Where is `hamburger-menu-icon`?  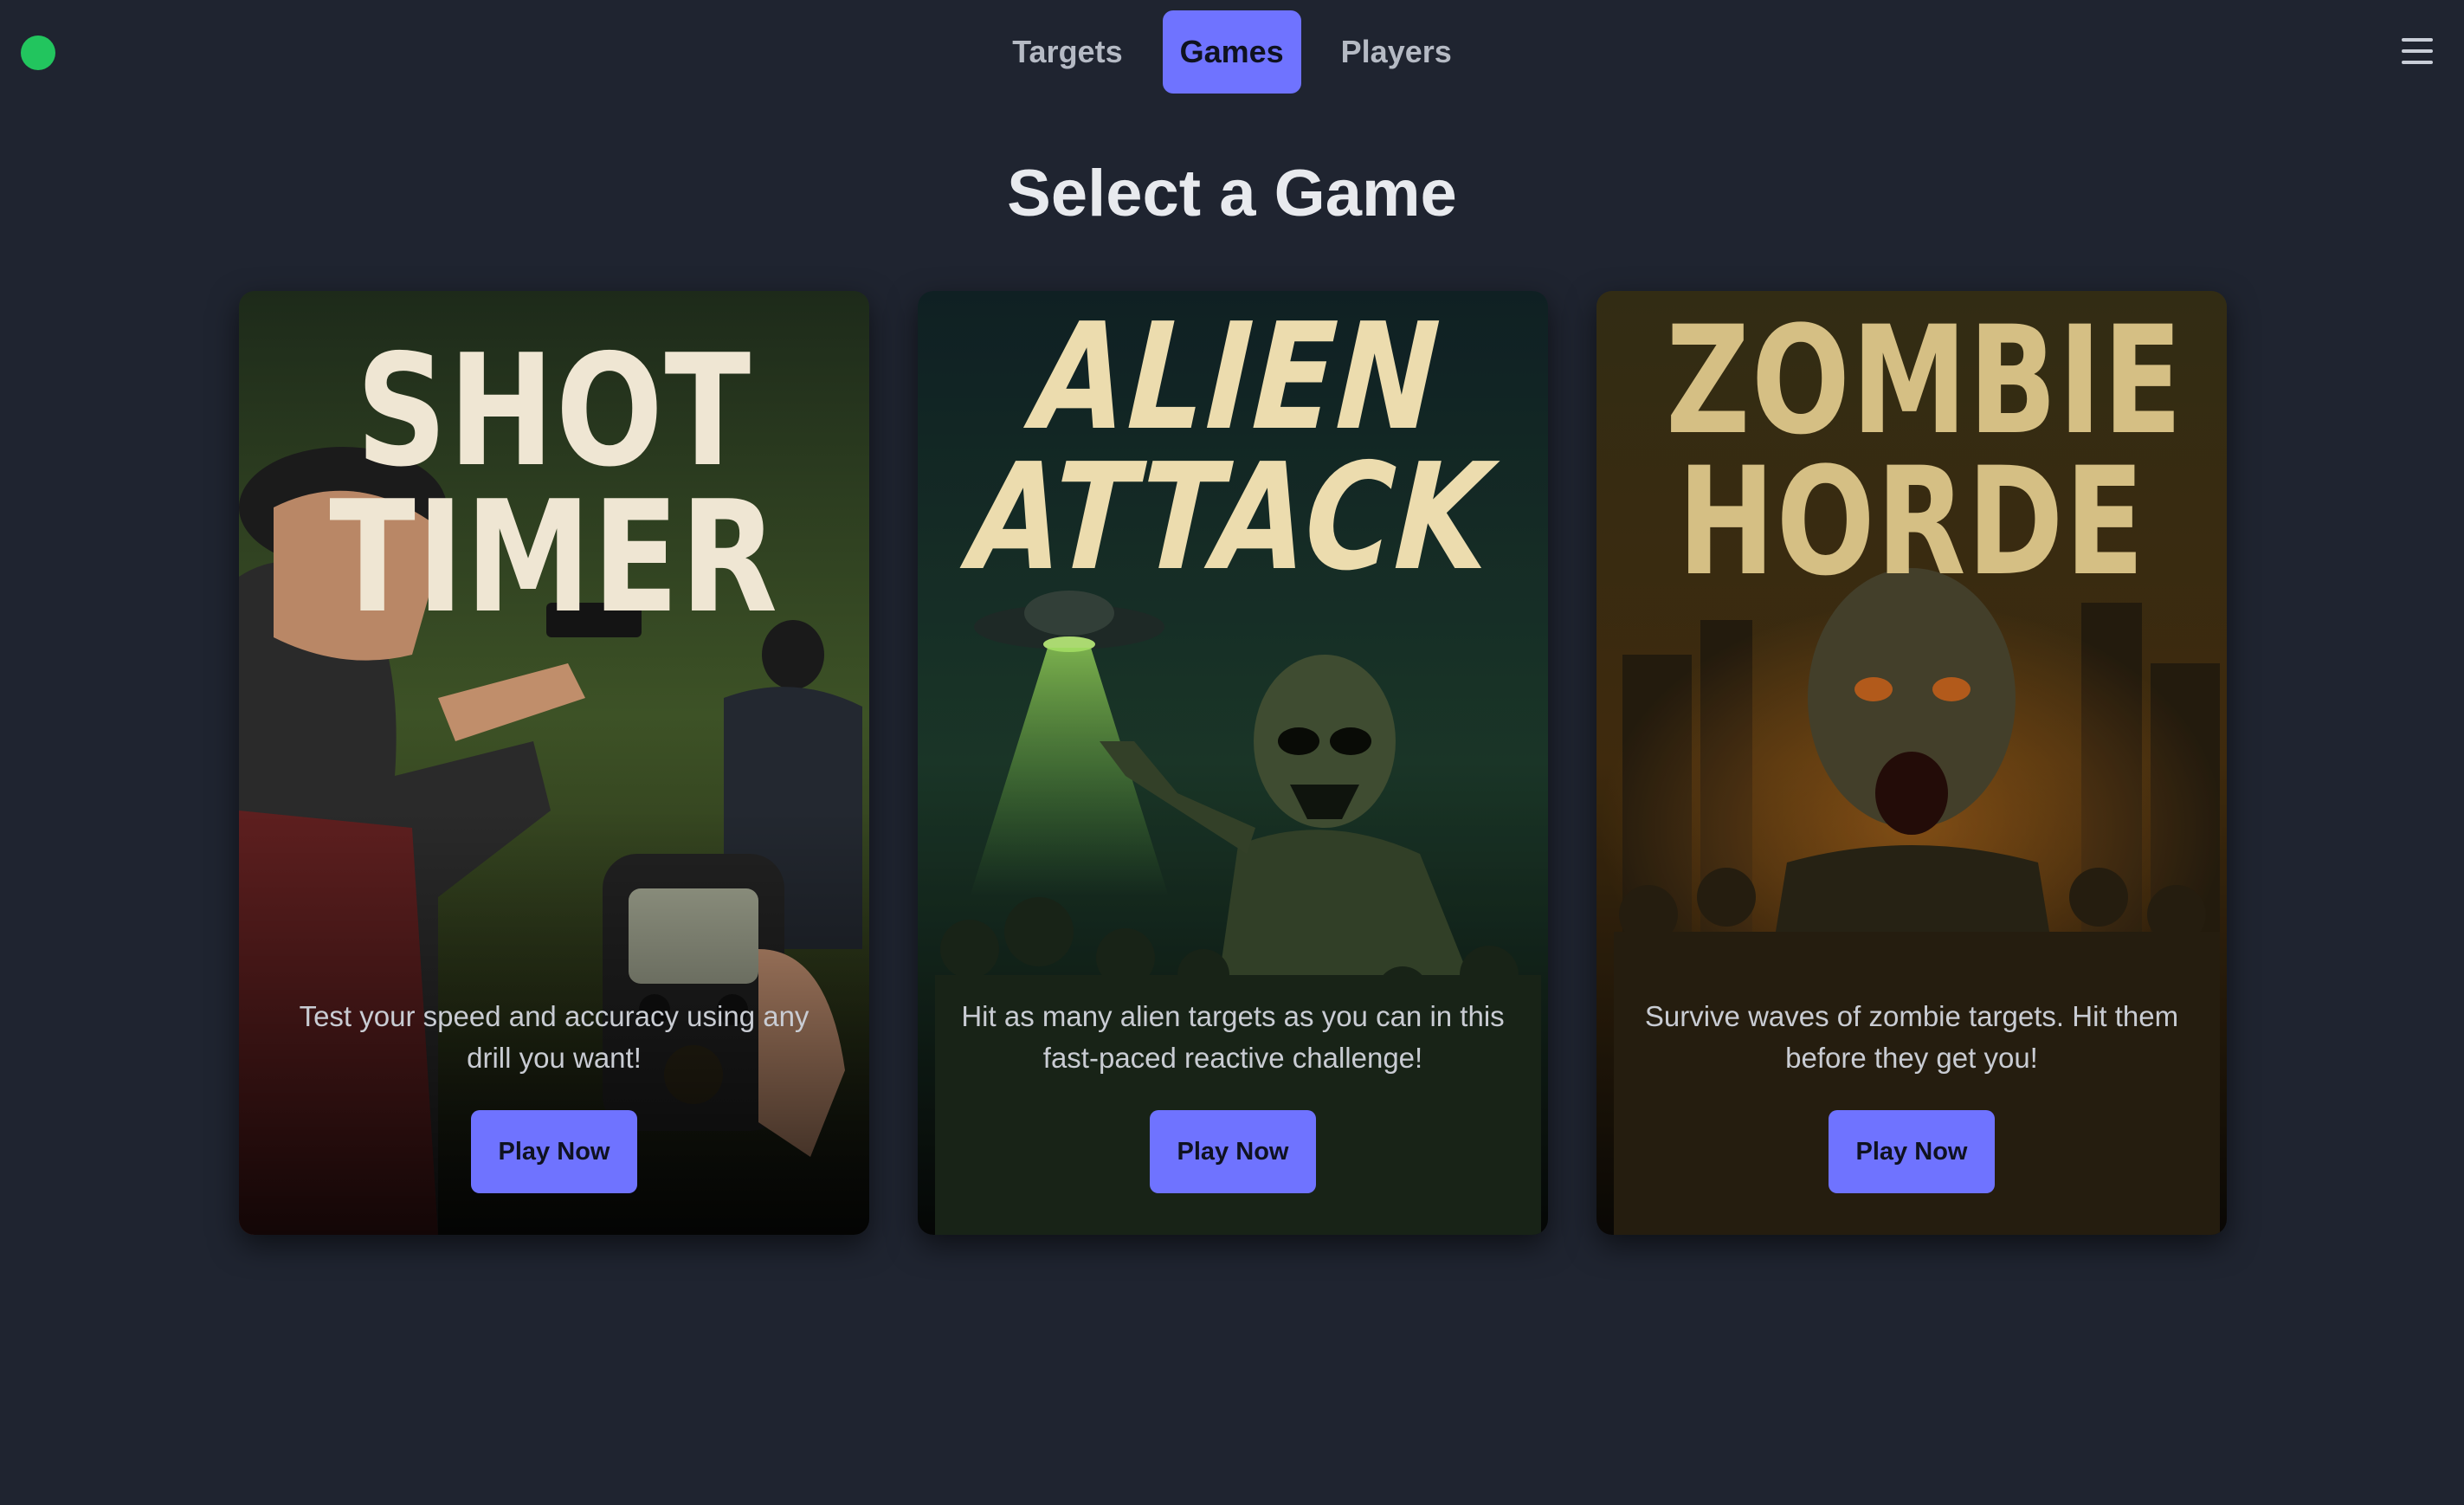 hamburger-menu-icon is located at coordinates (2417, 53).